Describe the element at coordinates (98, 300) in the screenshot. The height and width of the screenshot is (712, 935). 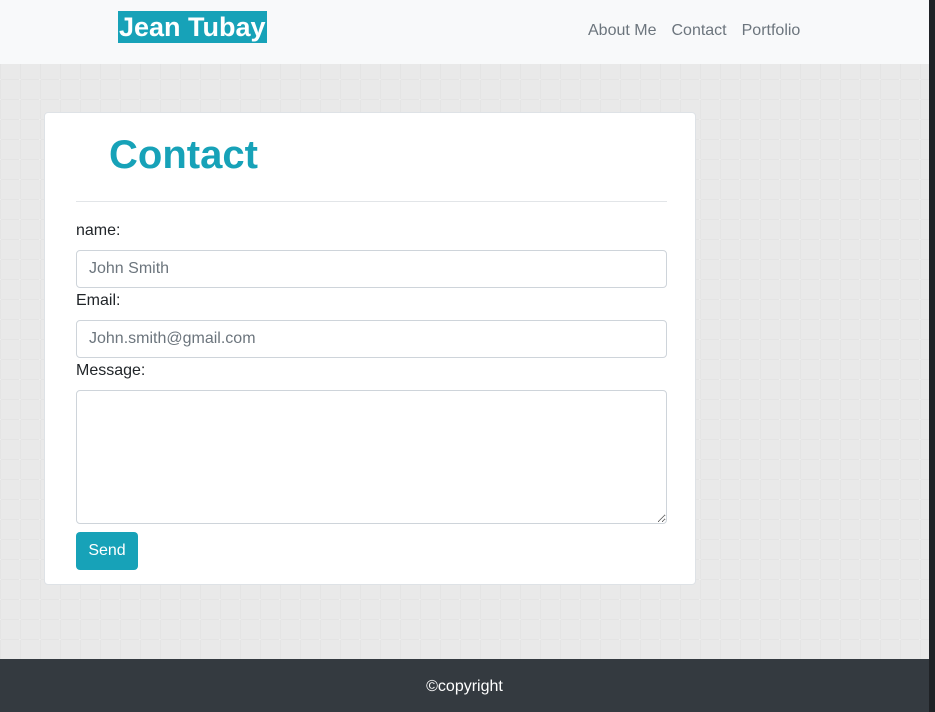
I see `email-label: Email:` at that location.